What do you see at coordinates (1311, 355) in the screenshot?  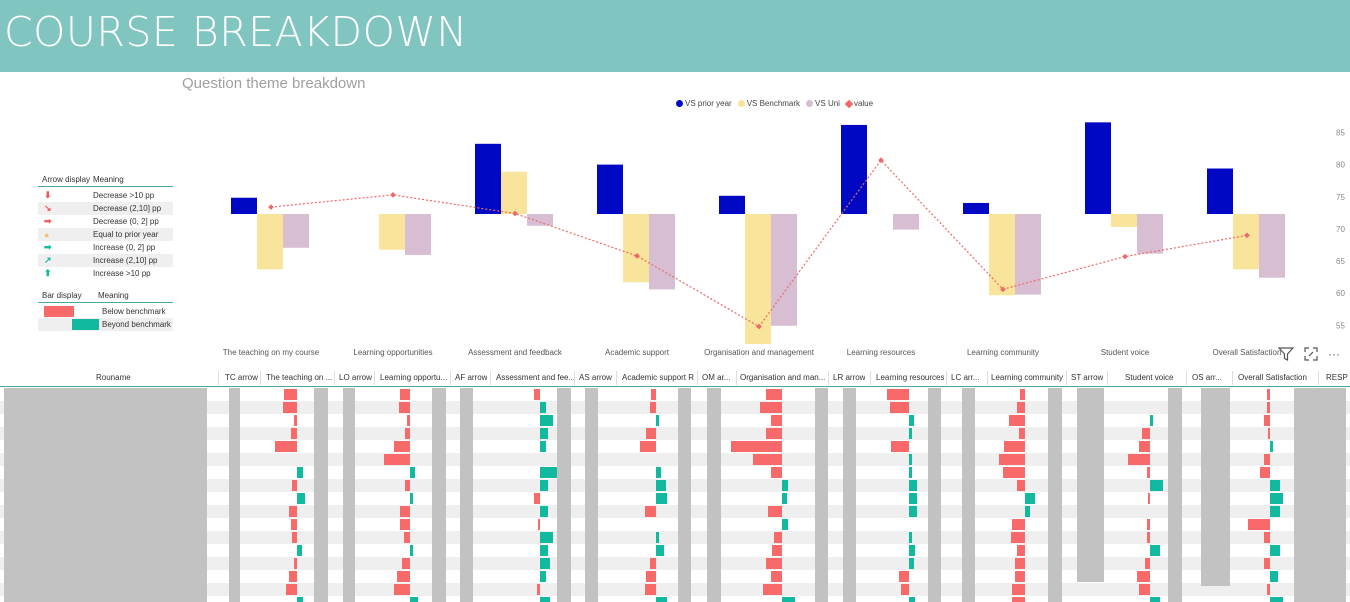 I see `focus-mode-icon` at bounding box center [1311, 355].